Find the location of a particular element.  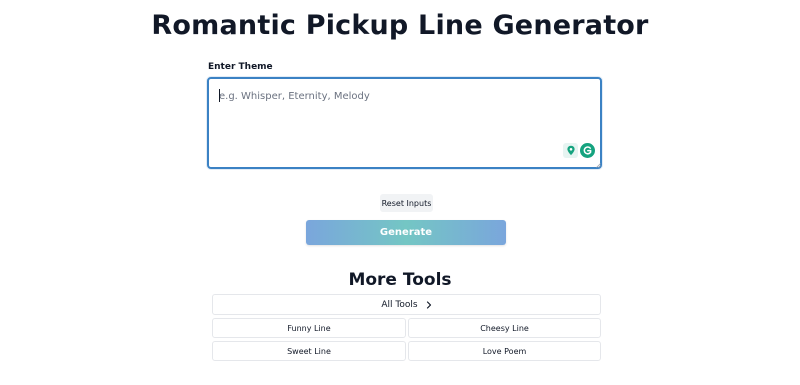

tool-card-label: Cheesy Line is located at coordinates (504, 328).